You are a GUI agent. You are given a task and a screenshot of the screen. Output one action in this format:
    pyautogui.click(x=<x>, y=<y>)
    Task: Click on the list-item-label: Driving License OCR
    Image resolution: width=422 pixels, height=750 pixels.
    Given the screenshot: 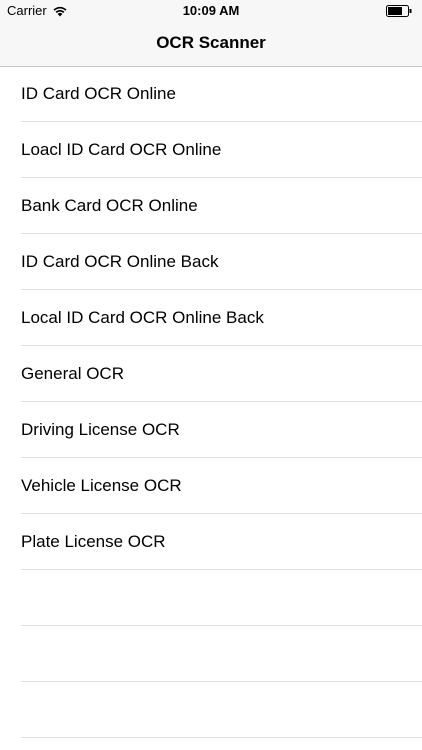 What is the action you would take?
    pyautogui.click(x=100, y=429)
    